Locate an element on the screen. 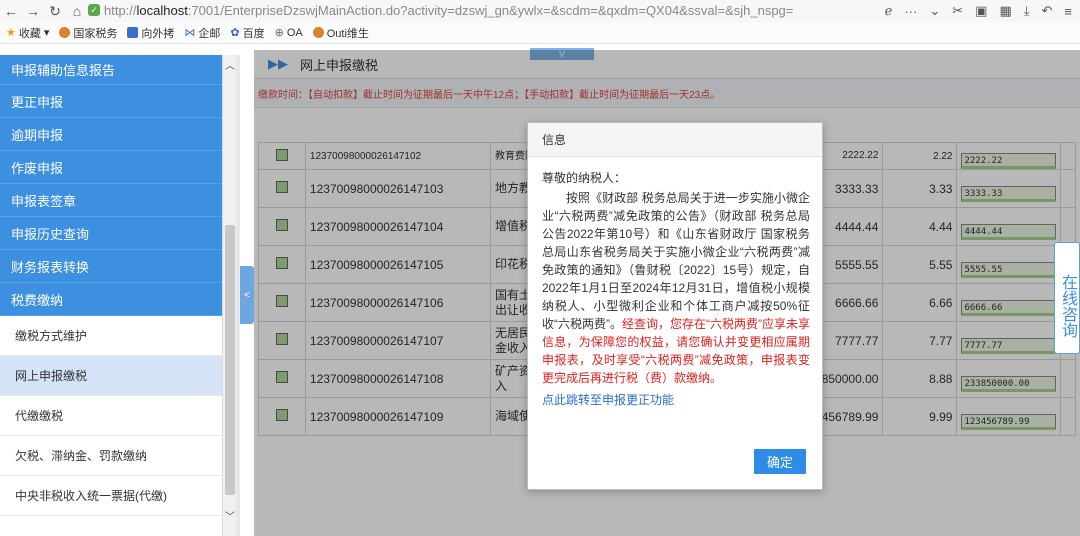 This screenshot has width=1080, height=536. browser-actions: ℯ ··· ⌄ ✂ ▣ ▦ ⤓ ↶ ≡ is located at coordinates (982, 11).